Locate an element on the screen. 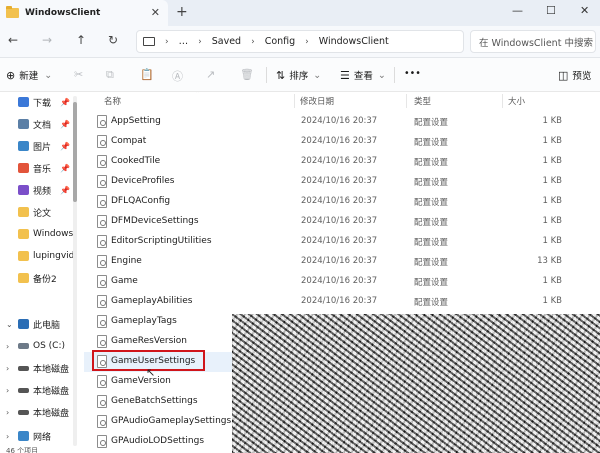  share-icon: ↗ is located at coordinates (211, 74).